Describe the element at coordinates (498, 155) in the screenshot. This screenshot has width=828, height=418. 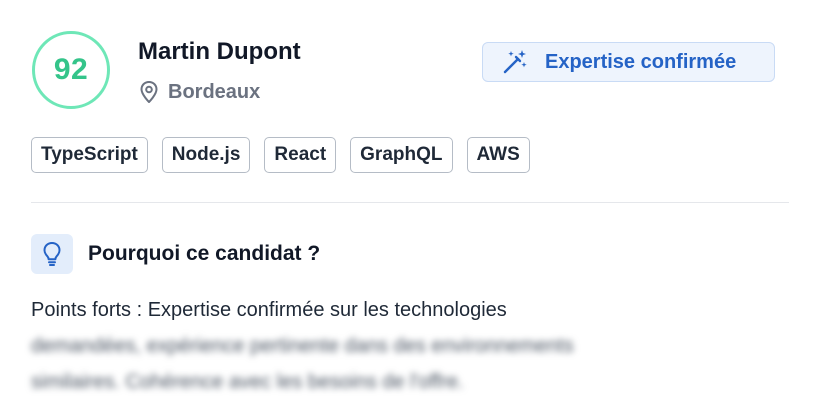
I see `skill-tag: AWS` at that location.